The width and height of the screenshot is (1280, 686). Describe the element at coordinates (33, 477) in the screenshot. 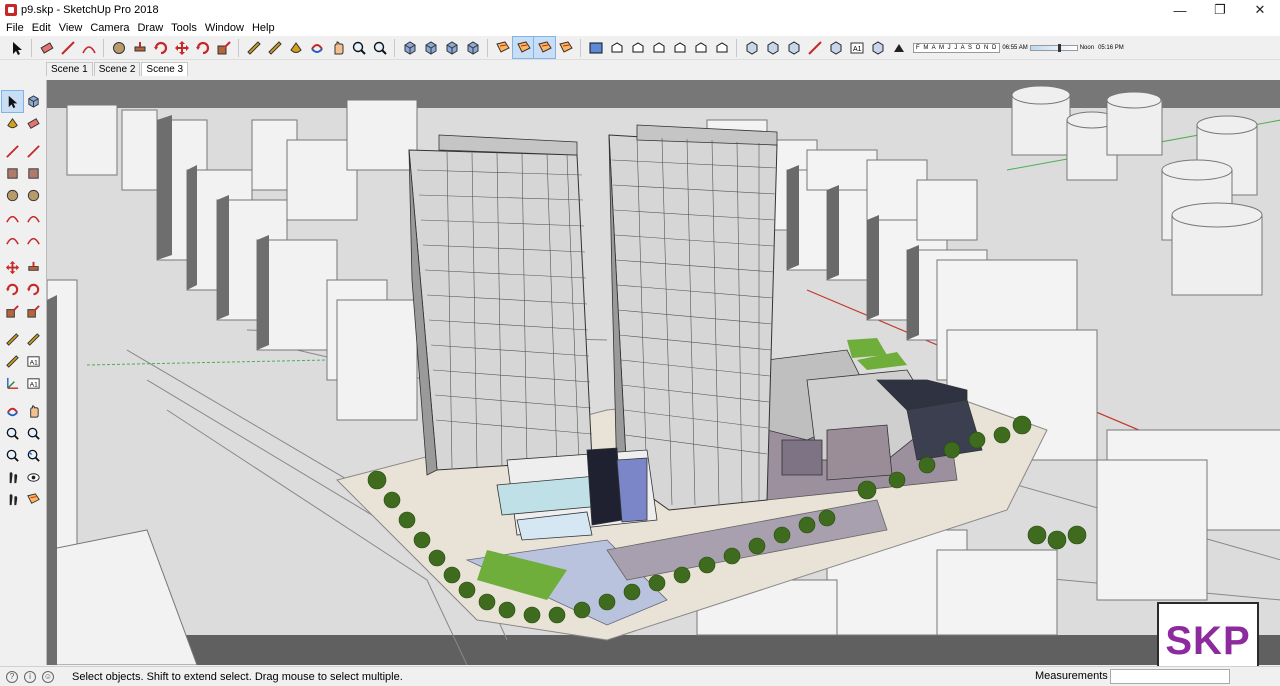

I see `lookaround-icon` at that location.